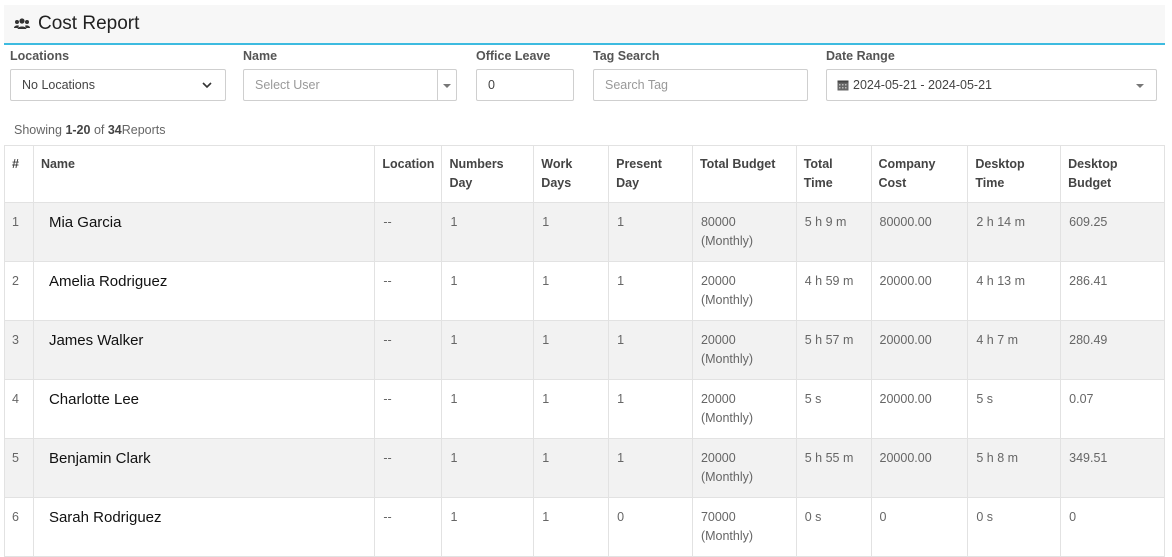 This screenshot has width=1172, height=557. What do you see at coordinates (488, 174) in the screenshot?
I see `column-header-numbers-day: Numbers Day` at bounding box center [488, 174].